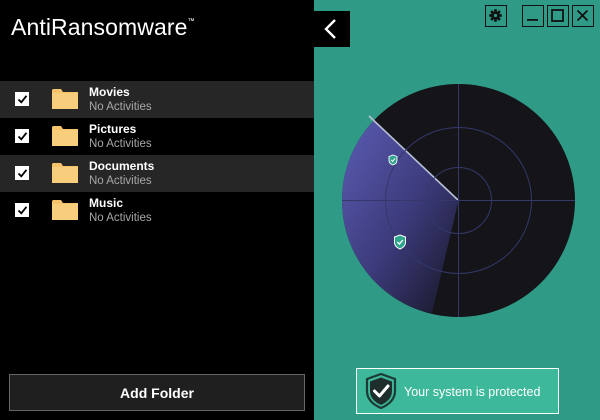 The image size is (600, 420). I want to click on gear-icon, so click(495, 15).